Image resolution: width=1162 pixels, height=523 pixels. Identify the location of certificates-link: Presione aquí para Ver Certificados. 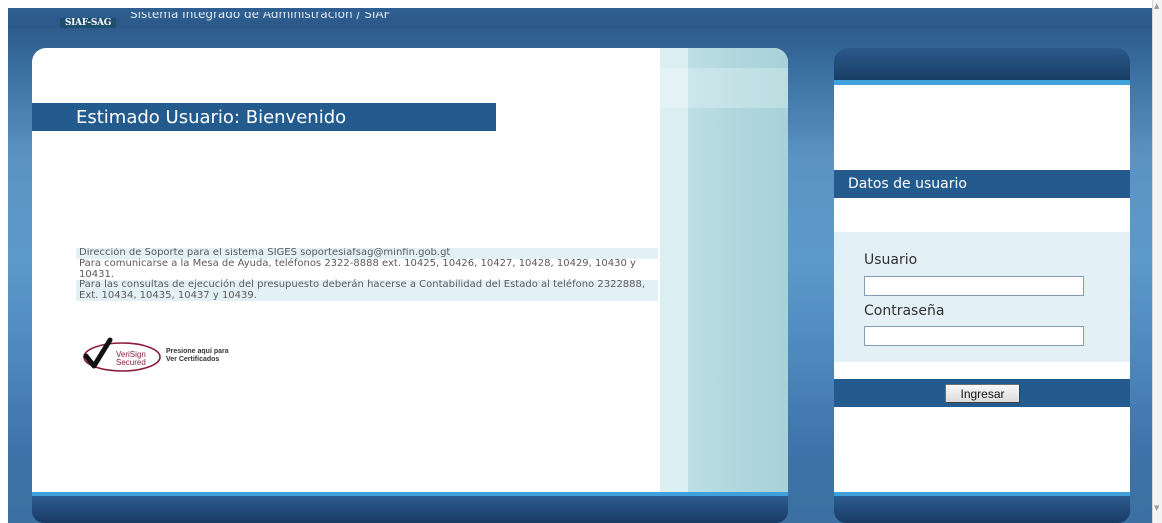
(211, 356).